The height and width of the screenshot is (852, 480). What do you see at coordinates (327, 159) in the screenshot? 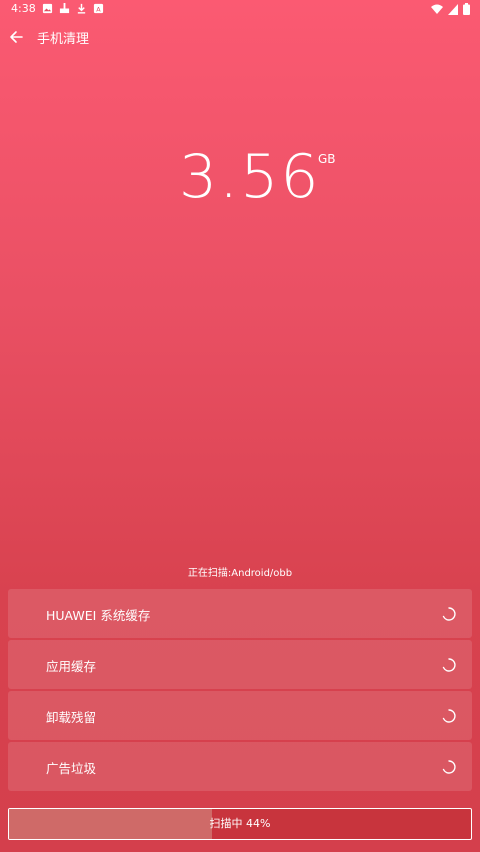
I see `junk-size-unit: GB` at bounding box center [327, 159].